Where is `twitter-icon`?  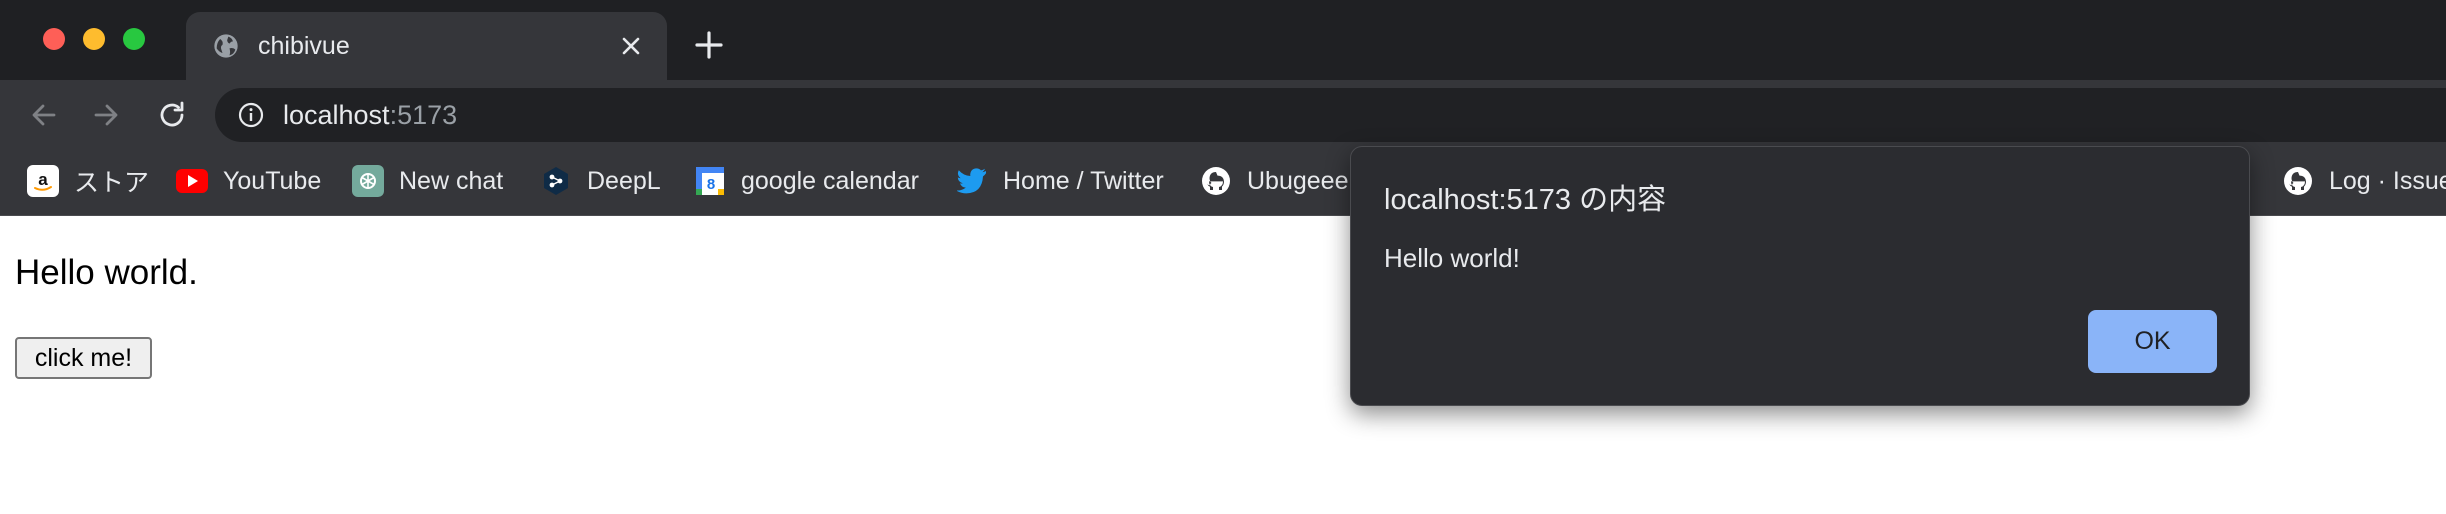 twitter-icon is located at coordinates (972, 181).